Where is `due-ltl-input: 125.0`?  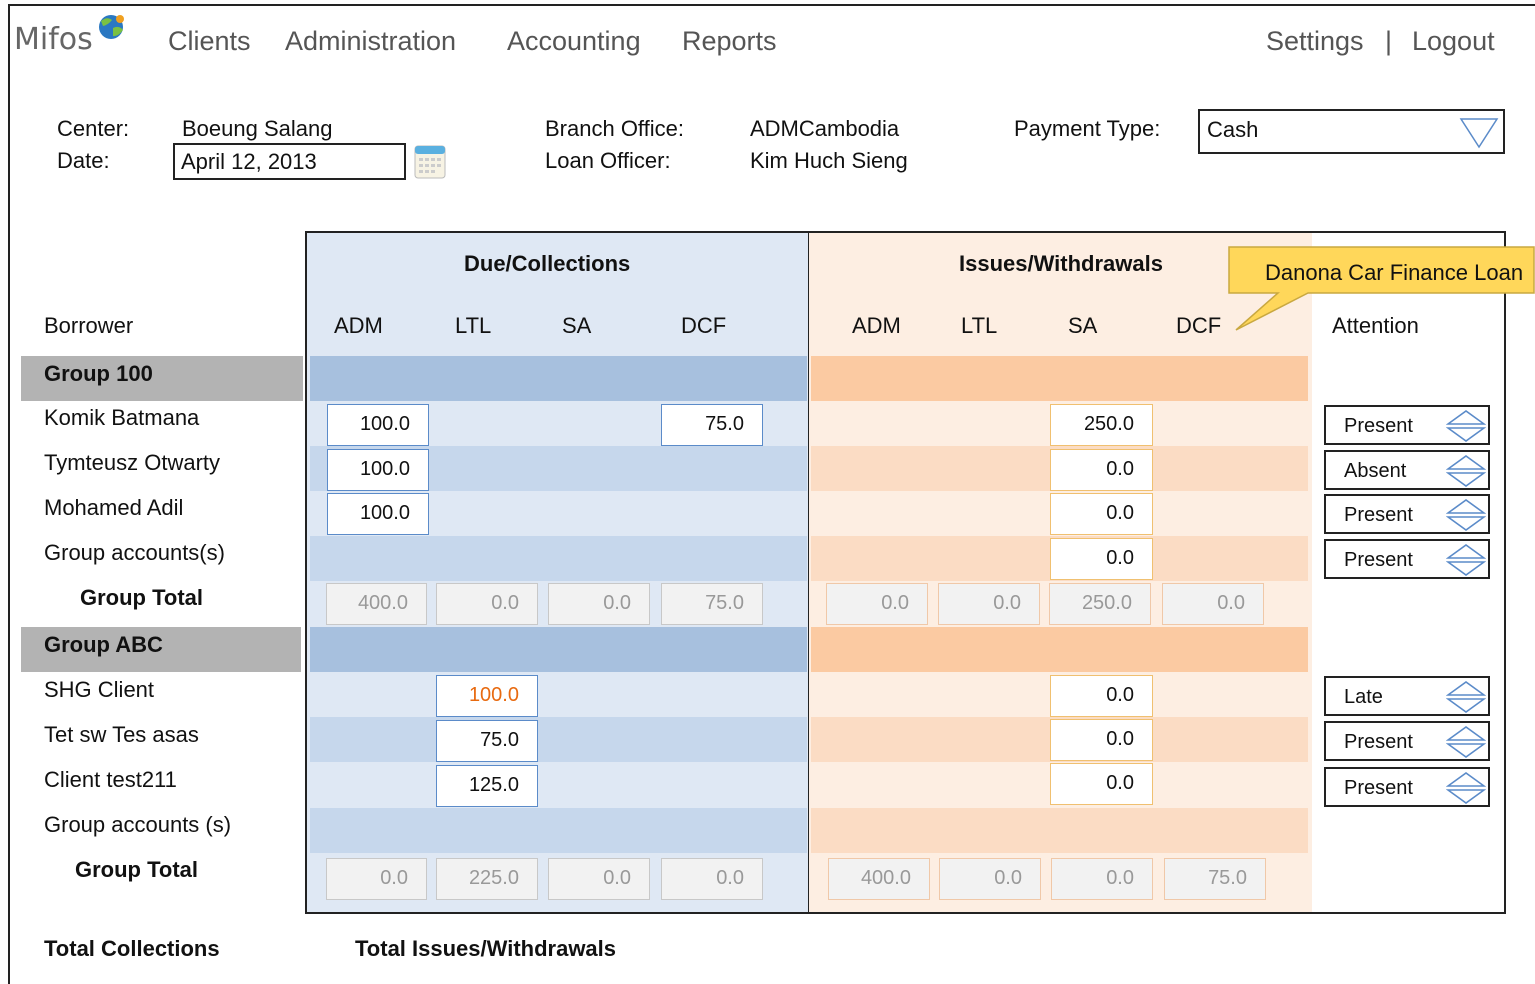 due-ltl-input: 125.0 is located at coordinates (487, 786).